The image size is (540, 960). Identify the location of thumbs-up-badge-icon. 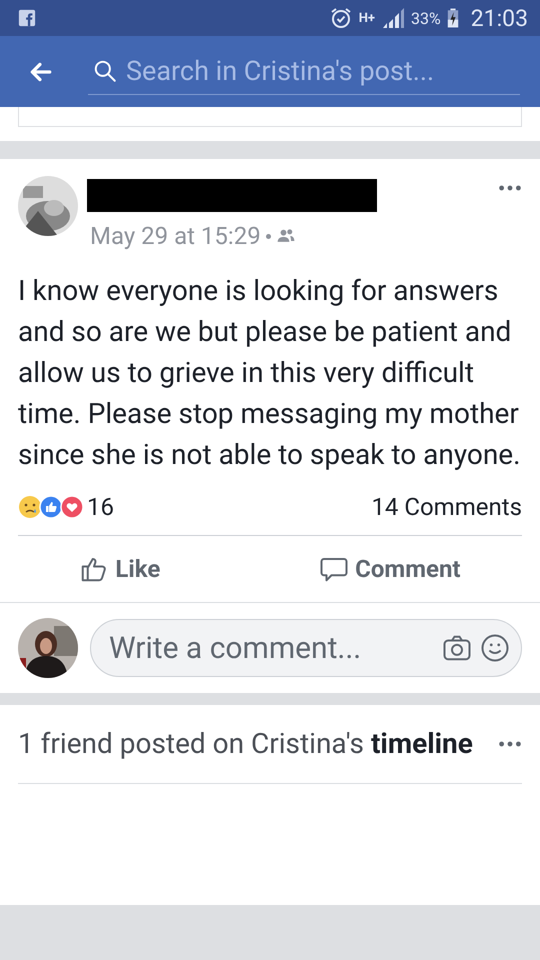
(51, 507).